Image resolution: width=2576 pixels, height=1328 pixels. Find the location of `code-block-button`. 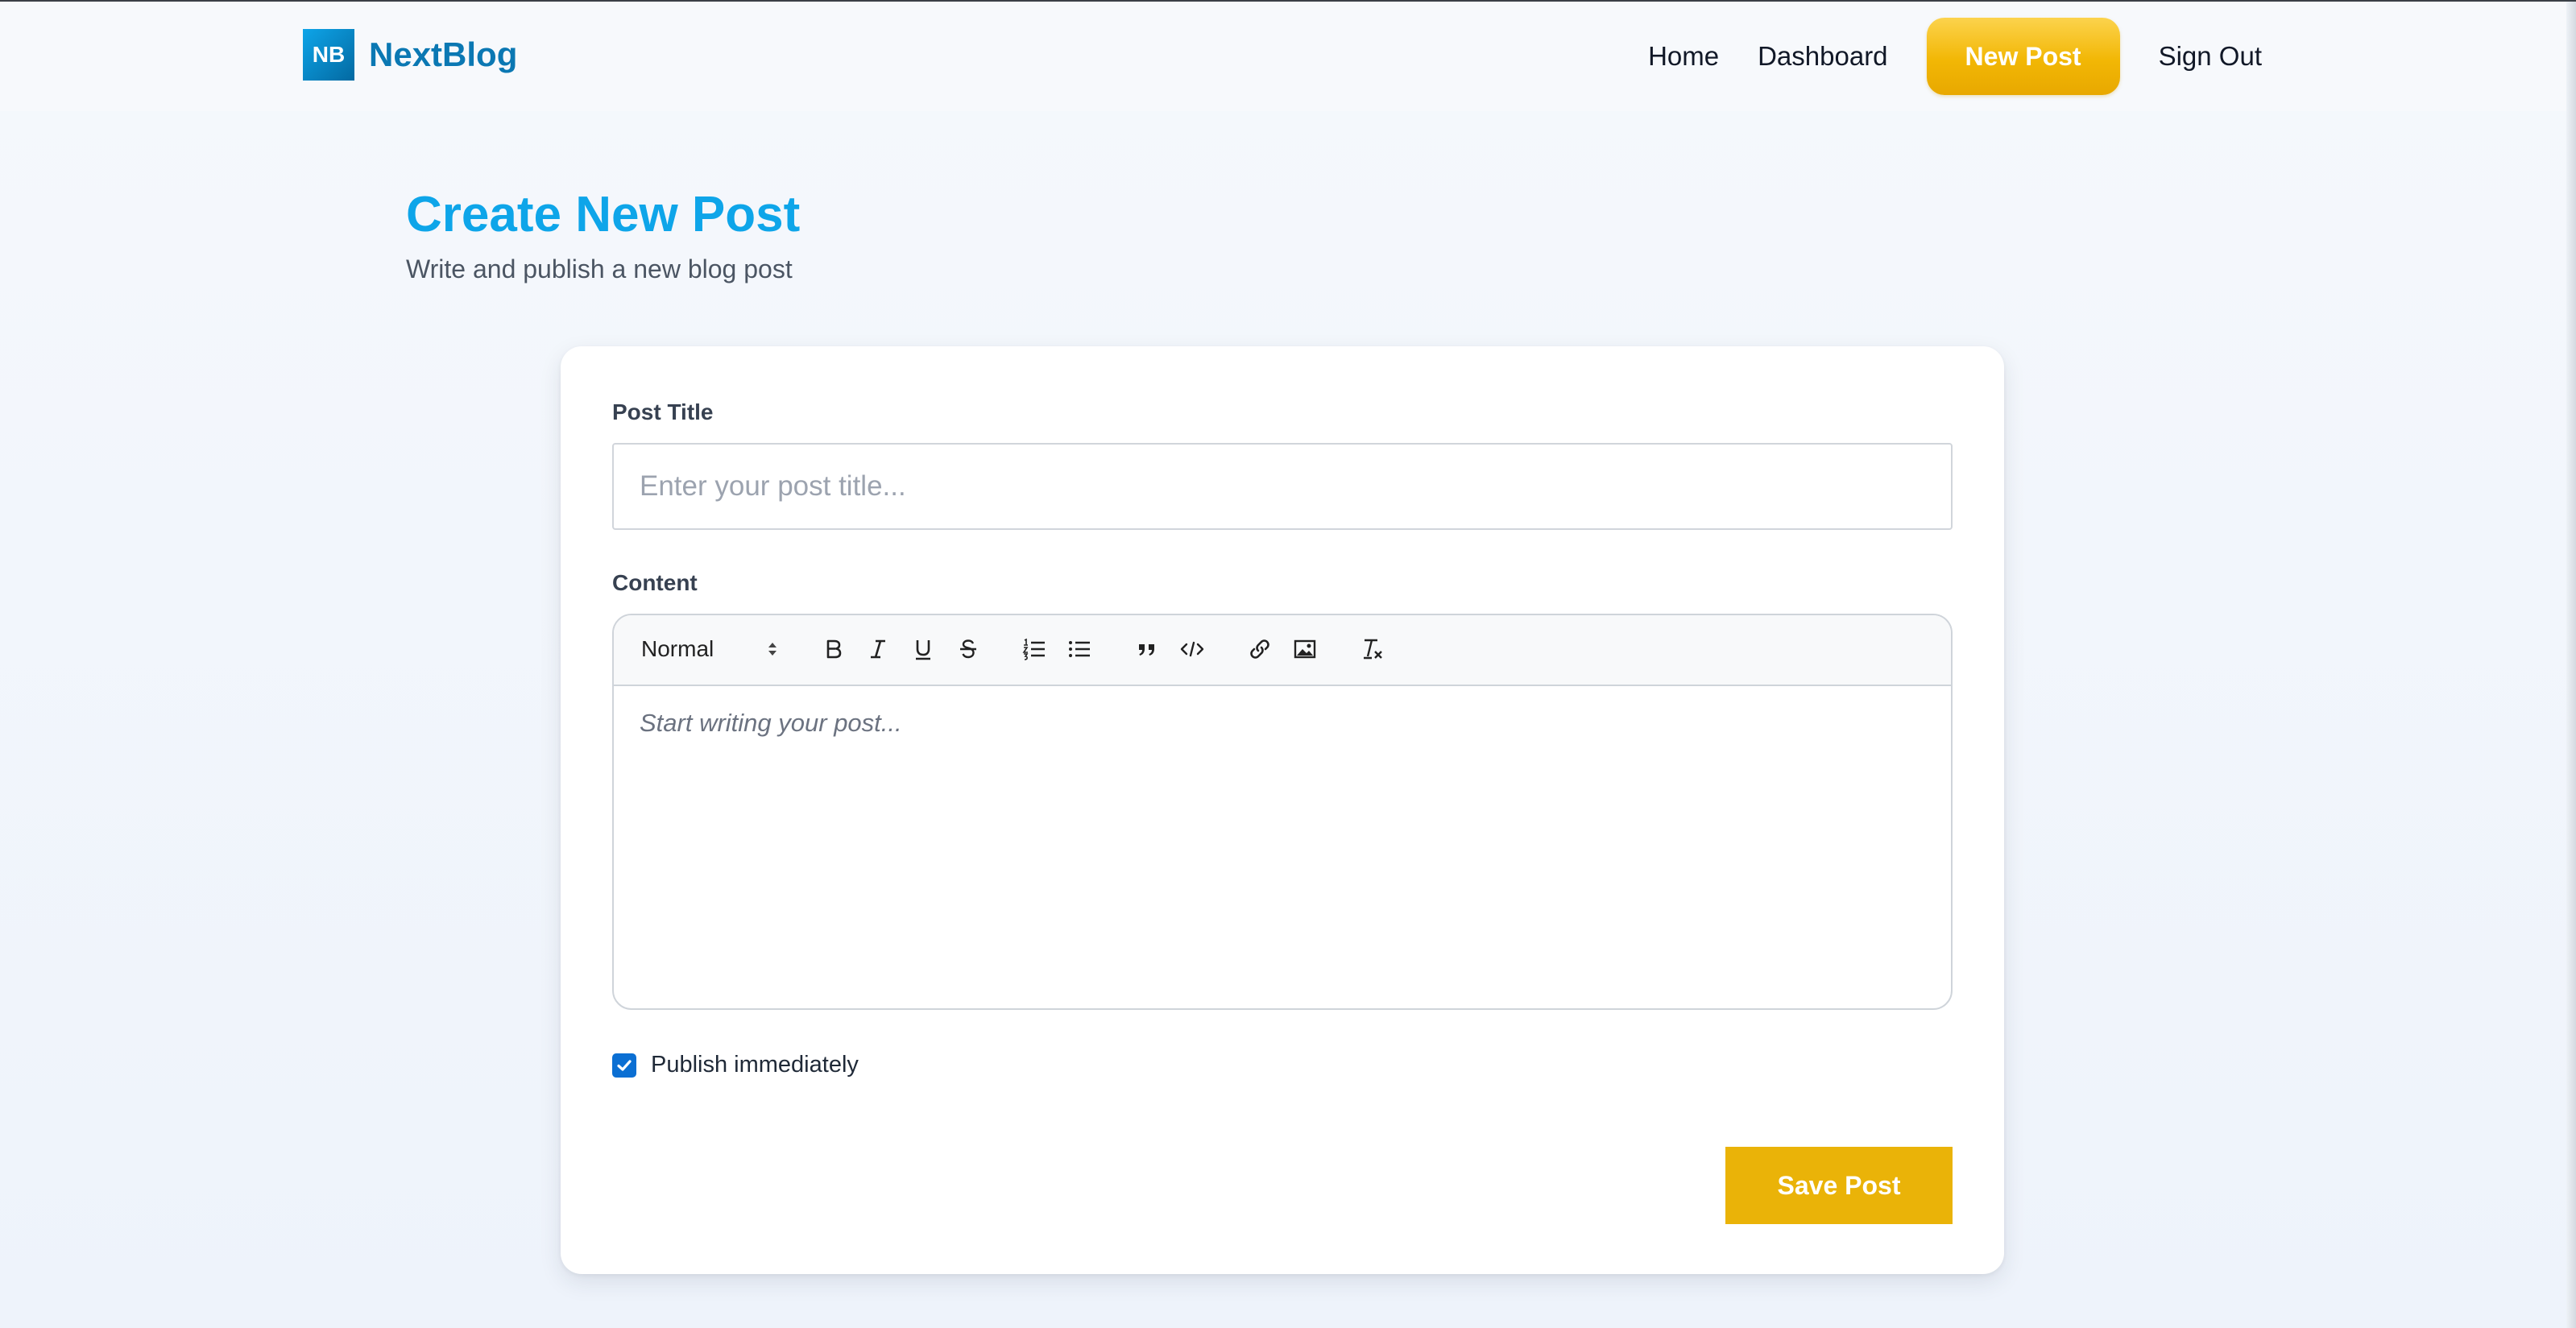

code-block-button is located at coordinates (1192, 649).